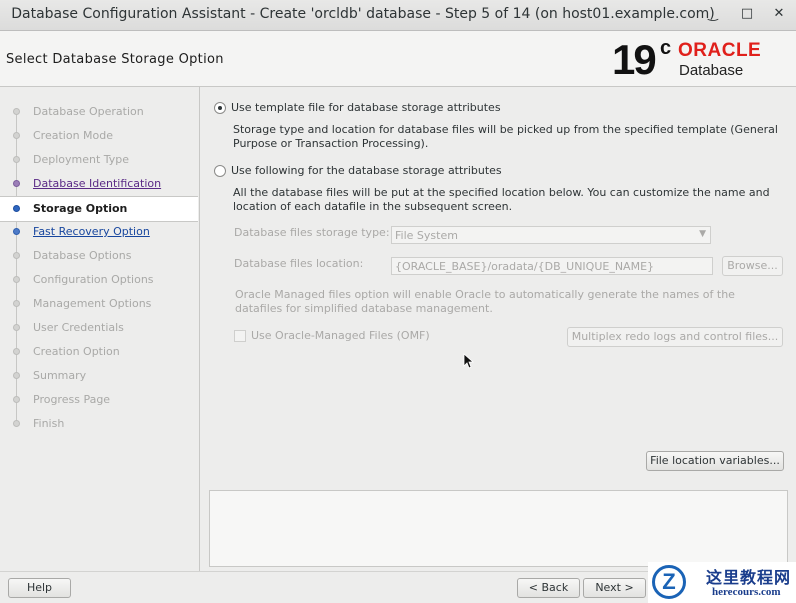  What do you see at coordinates (666, 48) in the screenshot?
I see `brand-version-suffix: c` at bounding box center [666, 48].